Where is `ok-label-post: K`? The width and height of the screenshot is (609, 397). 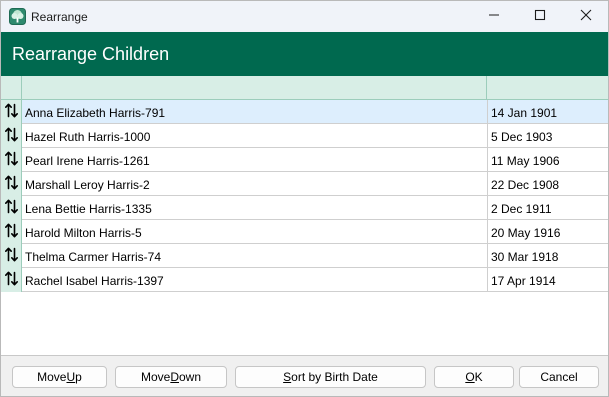 ok-label-post: K is located at coordinates (478, 377).